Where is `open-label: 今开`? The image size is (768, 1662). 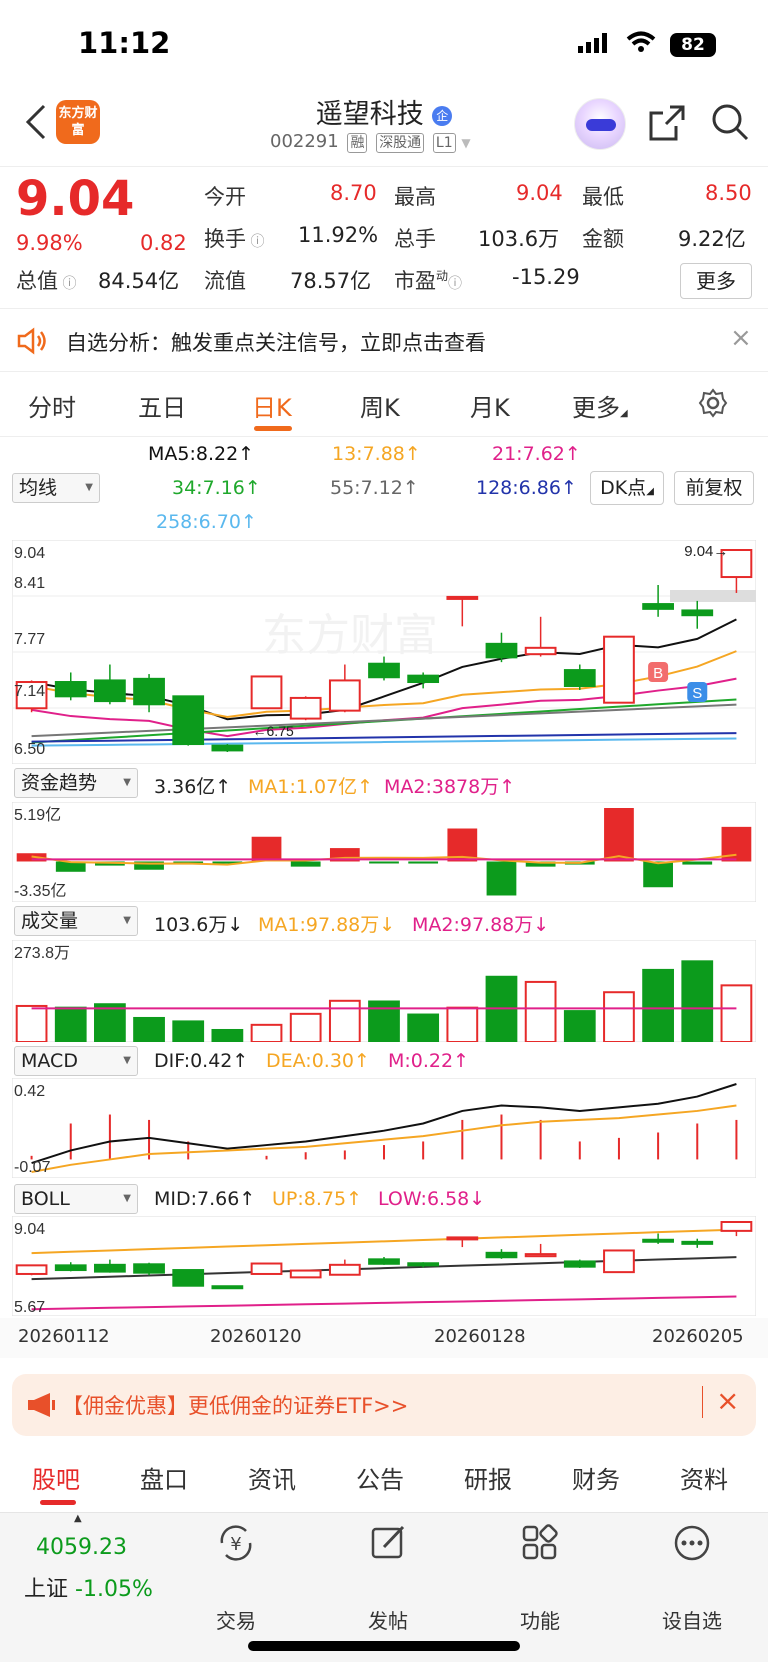
open-label: 今开 is located at coordinates (225, 197).